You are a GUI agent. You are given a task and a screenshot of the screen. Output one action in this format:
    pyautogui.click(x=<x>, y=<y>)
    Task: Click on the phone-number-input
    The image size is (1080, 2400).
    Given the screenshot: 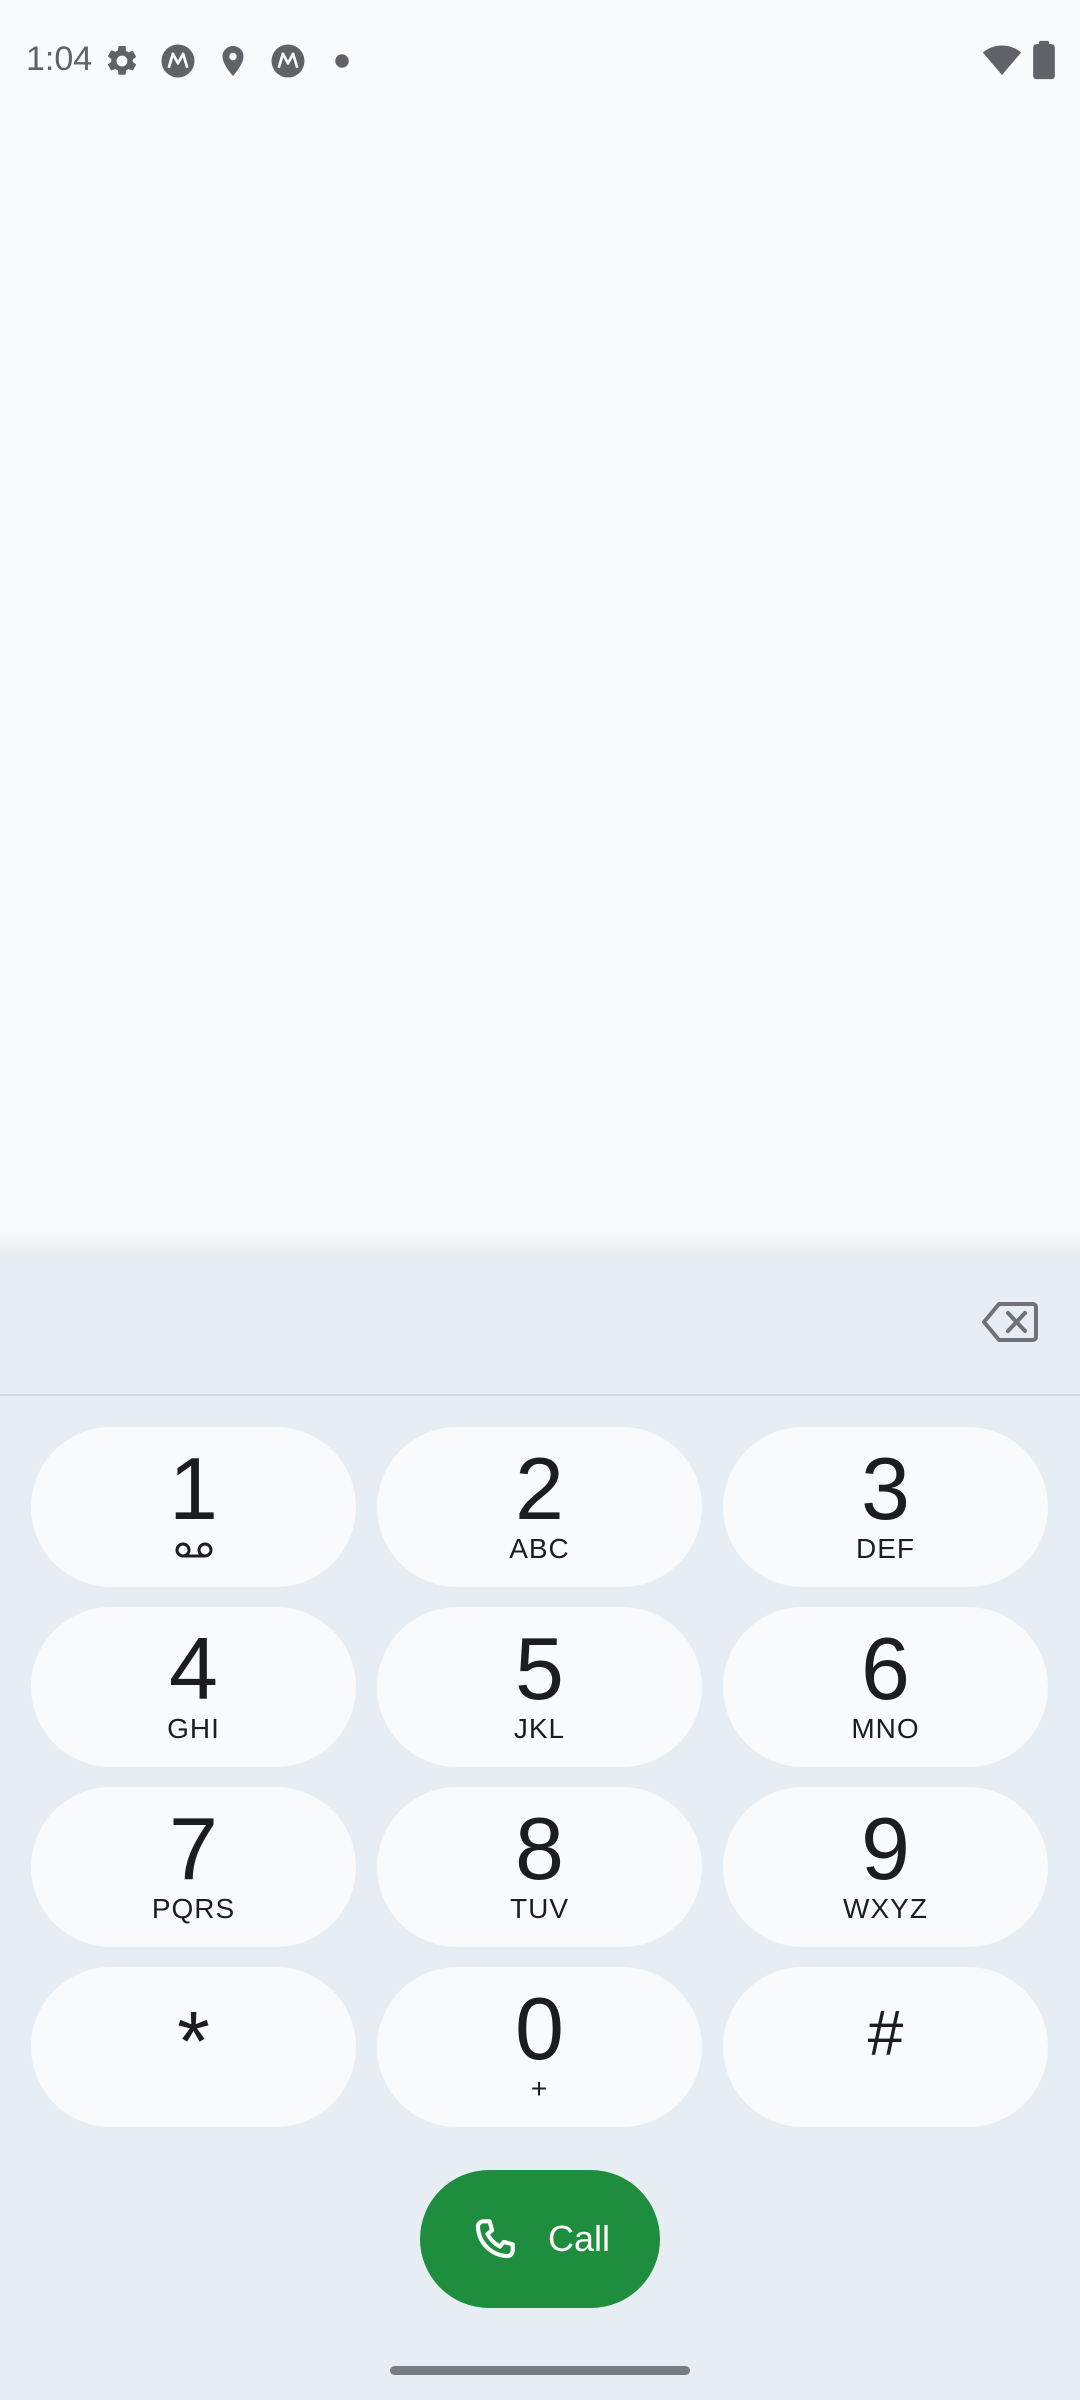 What is the action you would take?
    pyautogui.click(x=492, y=1326)
    